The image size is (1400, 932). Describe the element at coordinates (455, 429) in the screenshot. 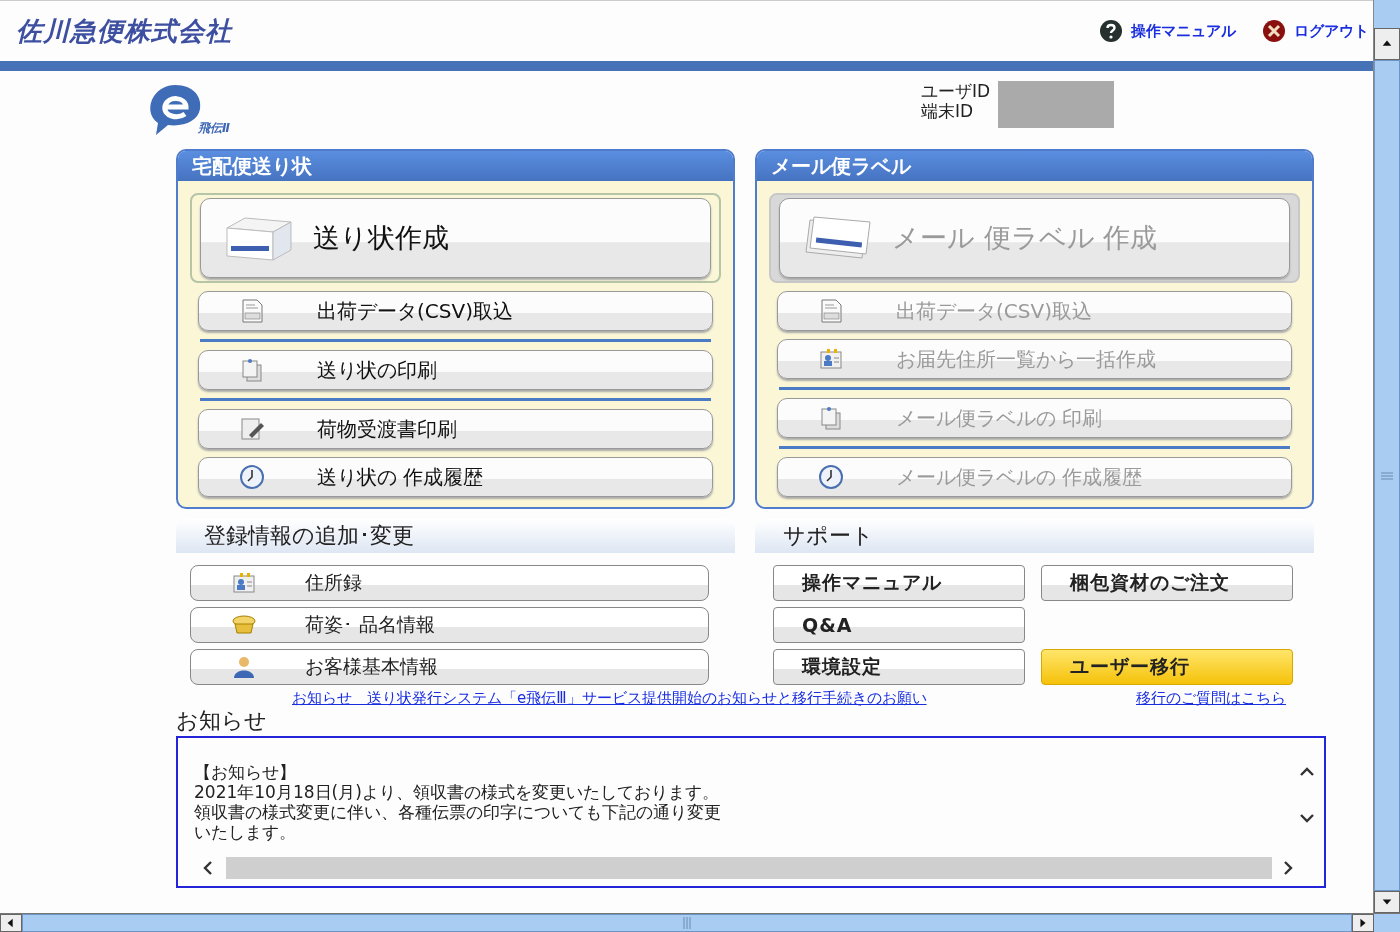

I see `menu-button: 荷物受渡書印刷` at that location.